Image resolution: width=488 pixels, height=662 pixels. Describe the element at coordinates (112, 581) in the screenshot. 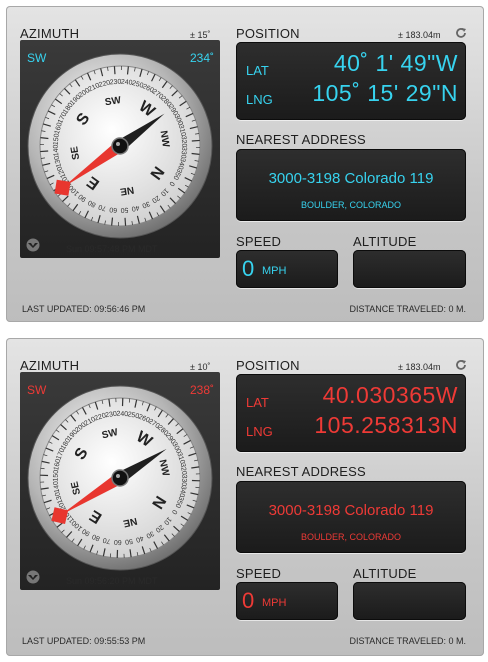

I see `compass-timestamp: Sun 09:56:20 PM MDT` at that location.